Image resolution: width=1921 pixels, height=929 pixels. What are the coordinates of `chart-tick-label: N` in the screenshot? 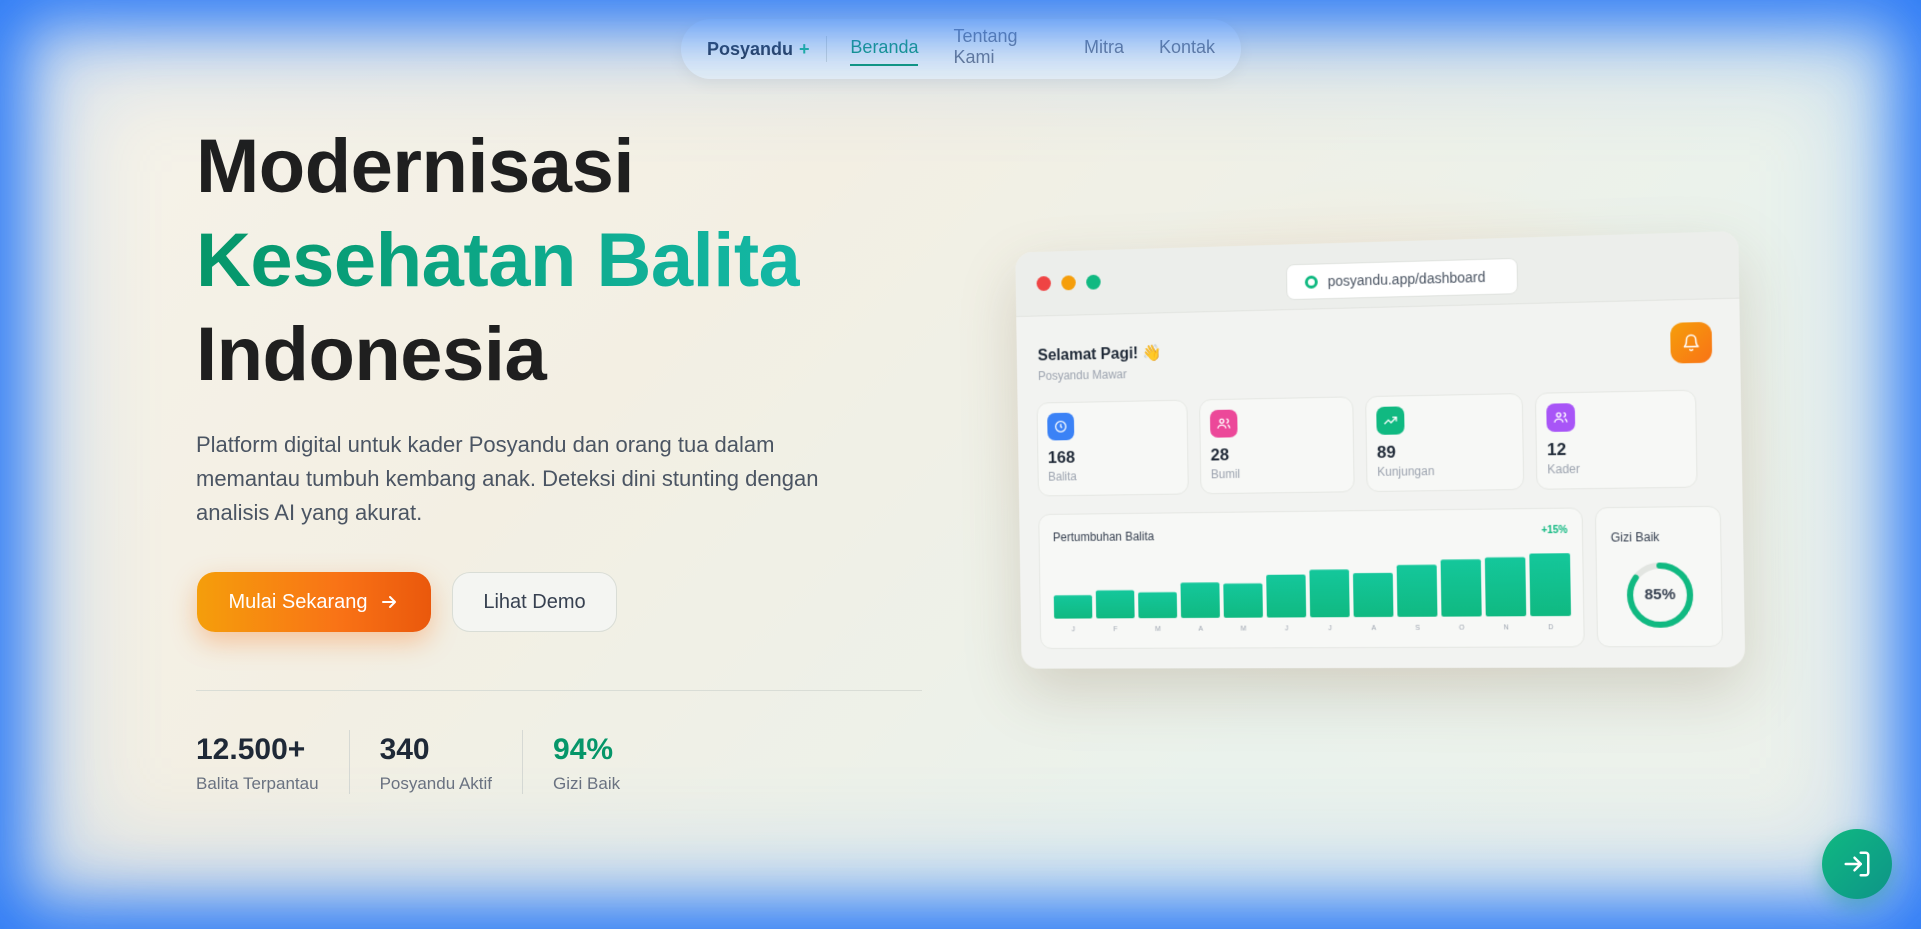 It's located at (1506, 627).